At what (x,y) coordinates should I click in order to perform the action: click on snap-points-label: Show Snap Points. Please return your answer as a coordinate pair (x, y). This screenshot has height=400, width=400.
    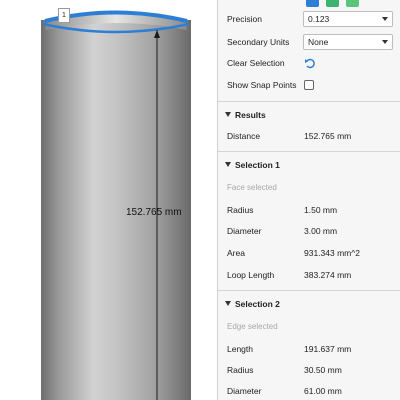
    Looking at the image, I should click on (262, 85).